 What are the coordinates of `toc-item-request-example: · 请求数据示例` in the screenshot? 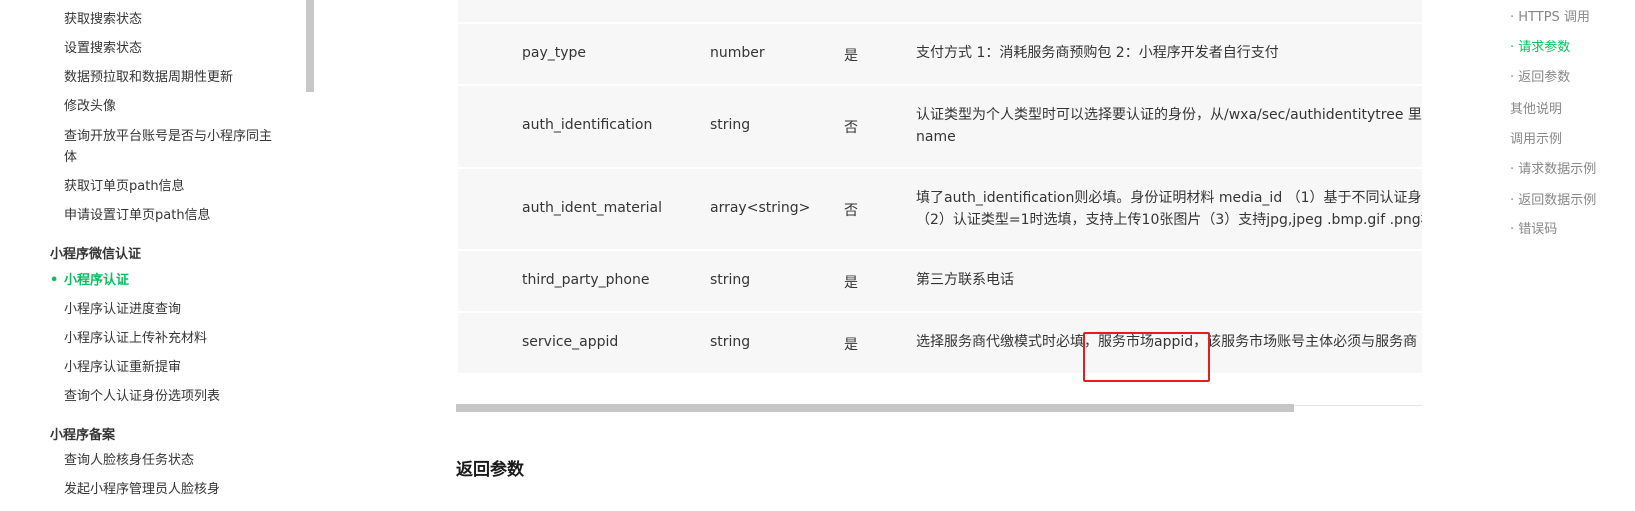 It's located at (1553, 170).